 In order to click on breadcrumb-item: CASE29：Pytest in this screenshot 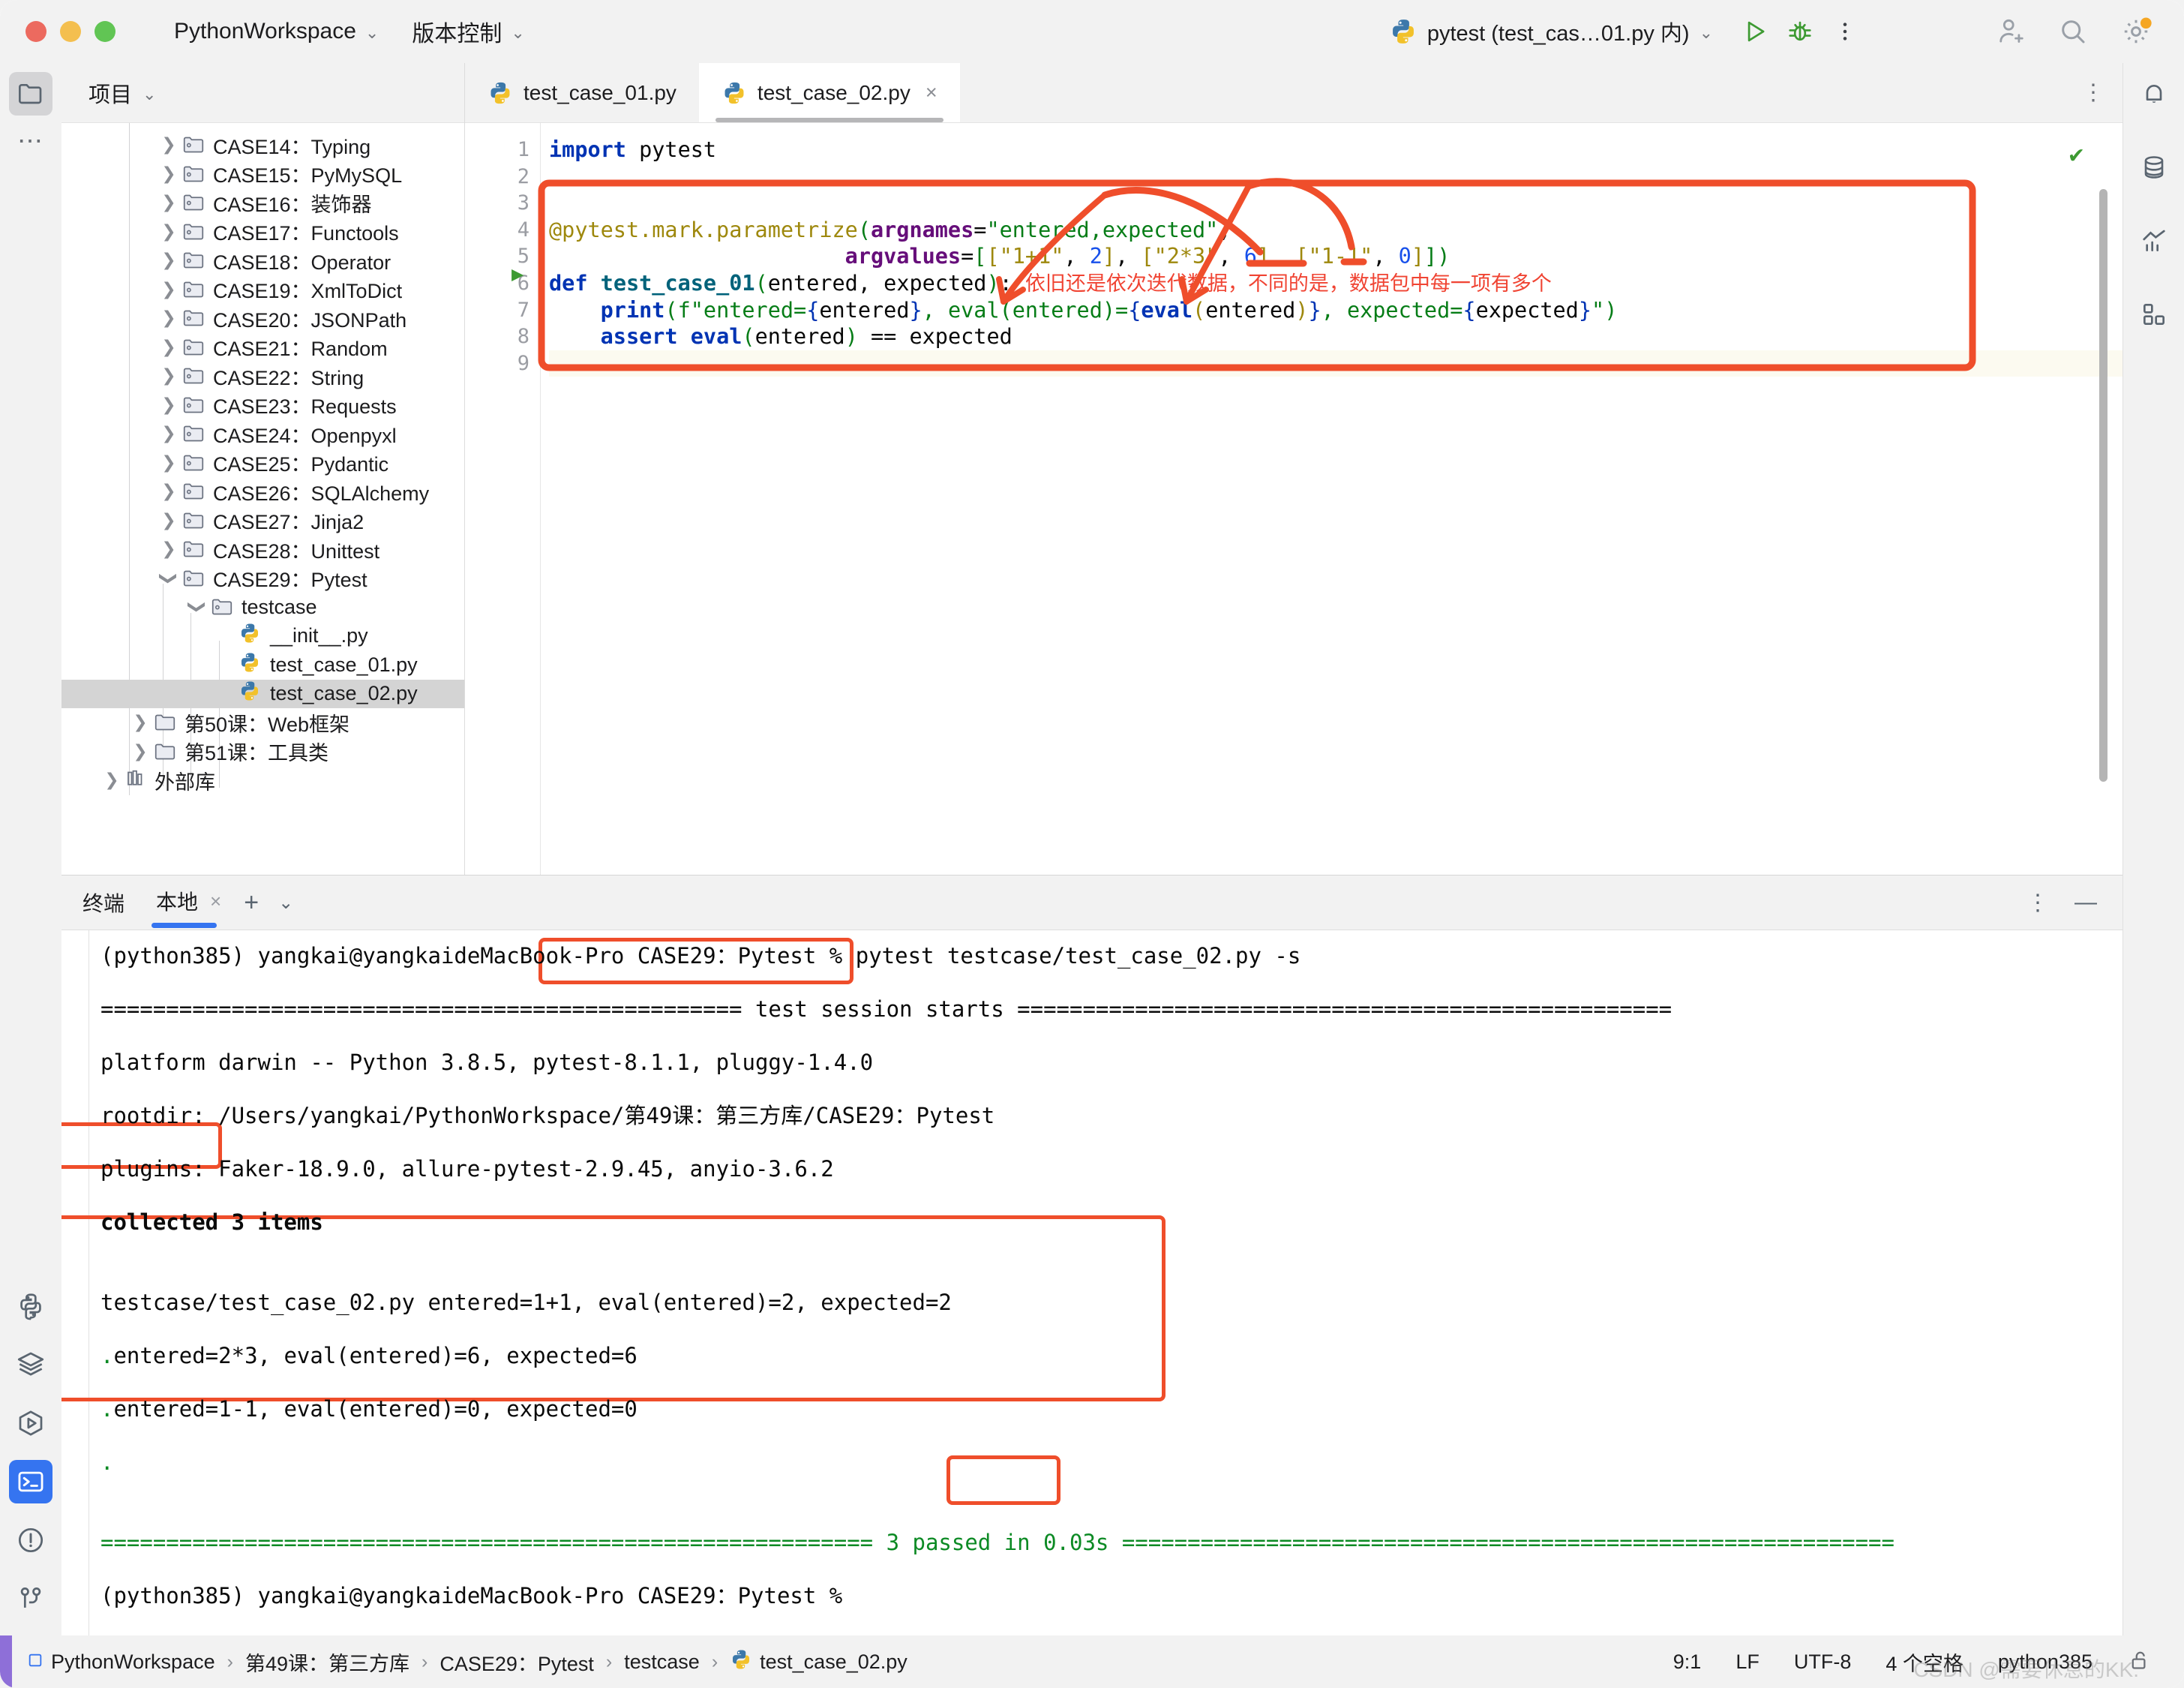, I will do `click(517, 1662)`.